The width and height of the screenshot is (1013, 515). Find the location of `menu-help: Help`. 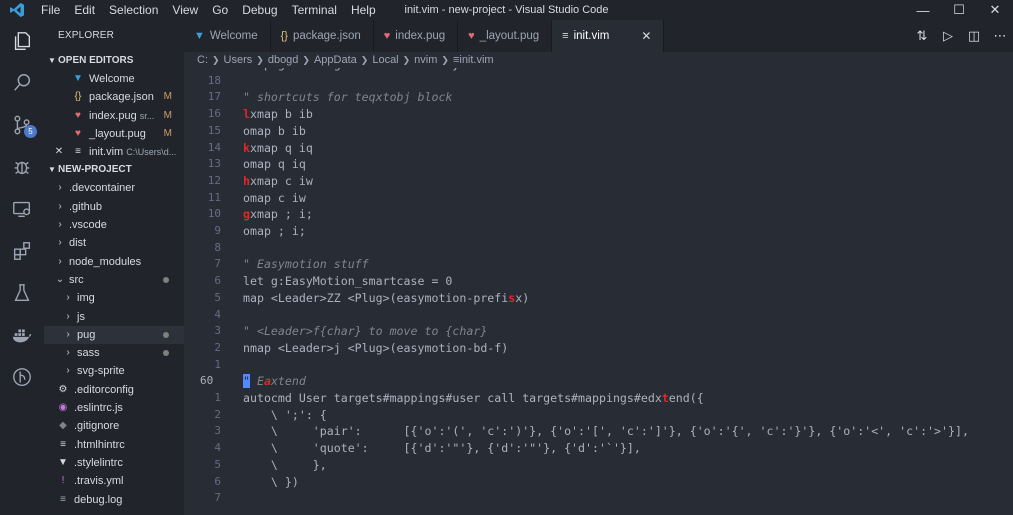

menu-help: Help is located at coordinates (363, 10).